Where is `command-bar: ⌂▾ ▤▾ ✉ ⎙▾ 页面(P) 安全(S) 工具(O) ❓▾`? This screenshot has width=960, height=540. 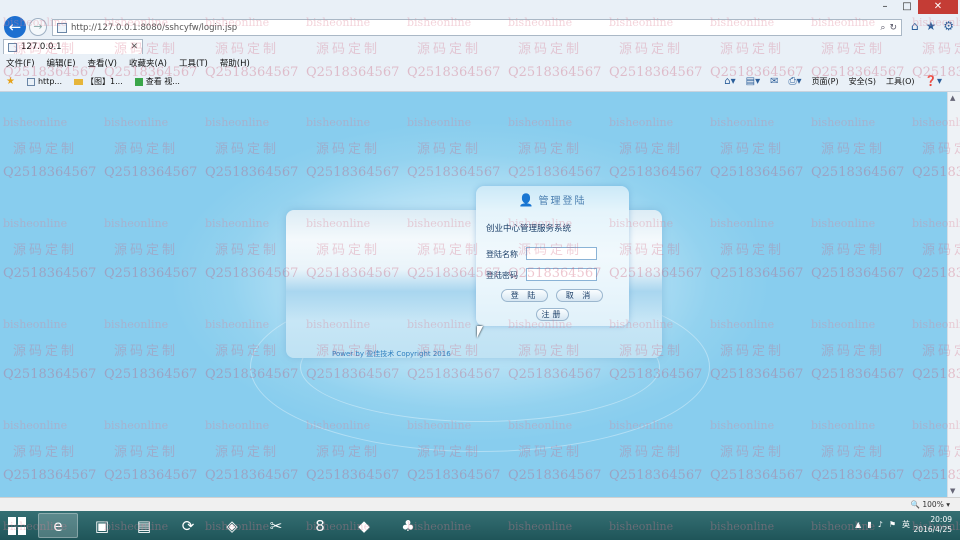 command-bar: ⌂▾ ▤▾ ✉ ⎙▾ 页面(P) 安全(S) 工具(O) ❓▾ is located at coordinates (833, 81).